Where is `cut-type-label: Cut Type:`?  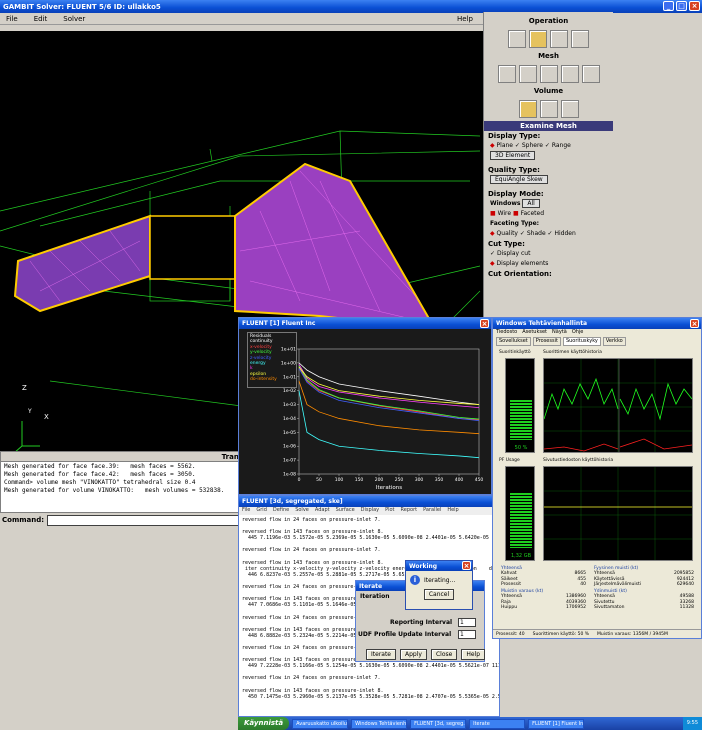 cut-type-label: Cut Type: is located at coordinates (506, 244).